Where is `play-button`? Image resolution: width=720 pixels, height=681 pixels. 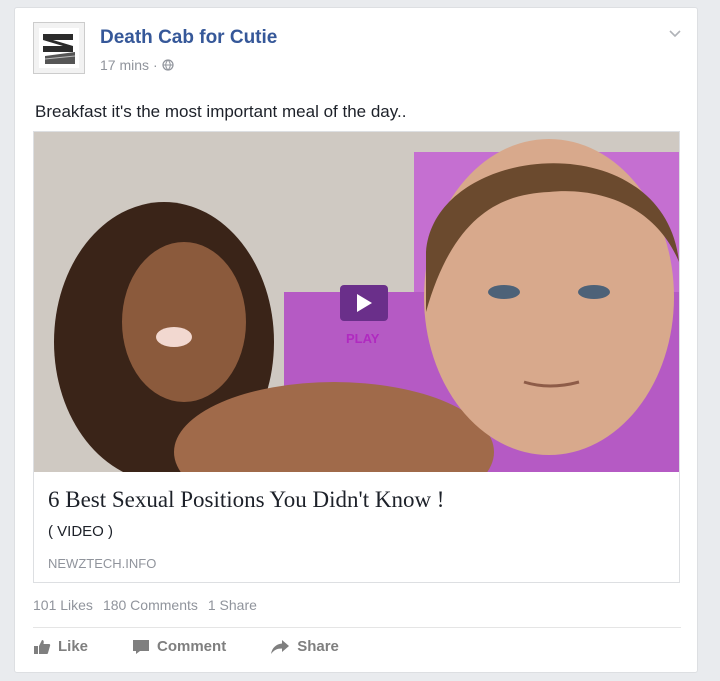 play-button is located at coordinates (364, 303).